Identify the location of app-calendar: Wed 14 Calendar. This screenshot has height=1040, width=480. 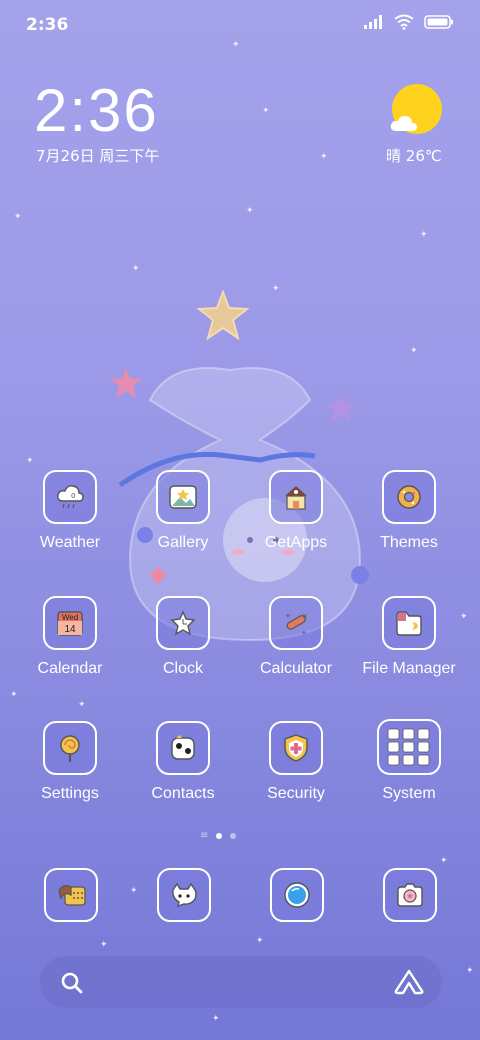
(70, 637).